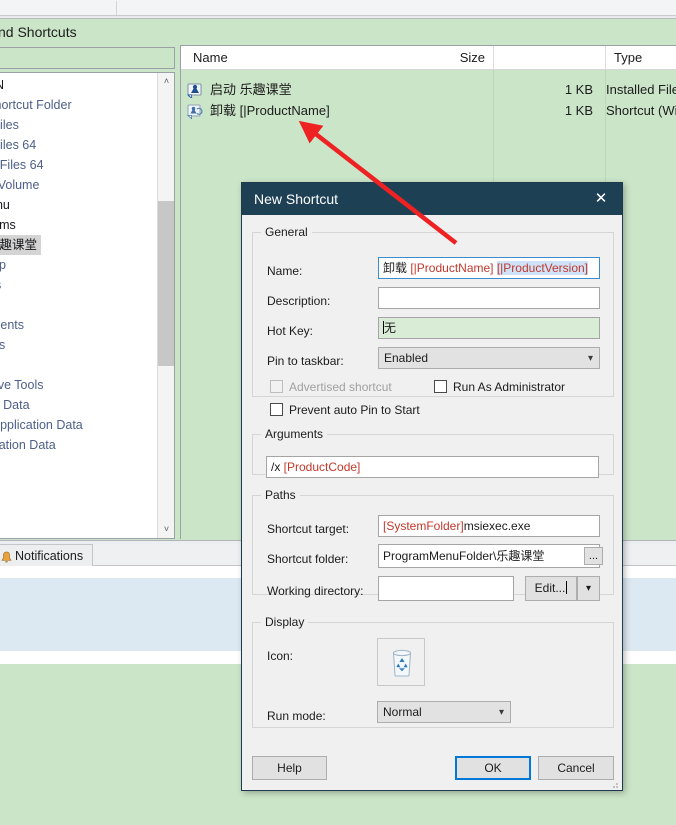 Image resolution: width=676 pixels, height=825 pixels. Describe the element at coordinates (308, 559) in the screenshot. I see `shortcut-folder-label: Shortcut folder:` at that location.